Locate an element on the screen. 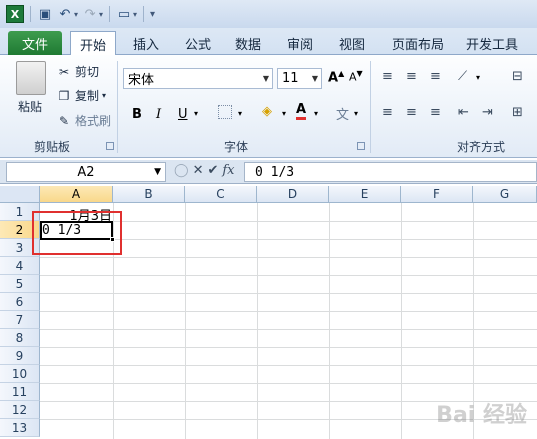 The height and width of the screenshot is (439, 537). merge-cells-icon: ⊞ is located at coordinates (517, 112).